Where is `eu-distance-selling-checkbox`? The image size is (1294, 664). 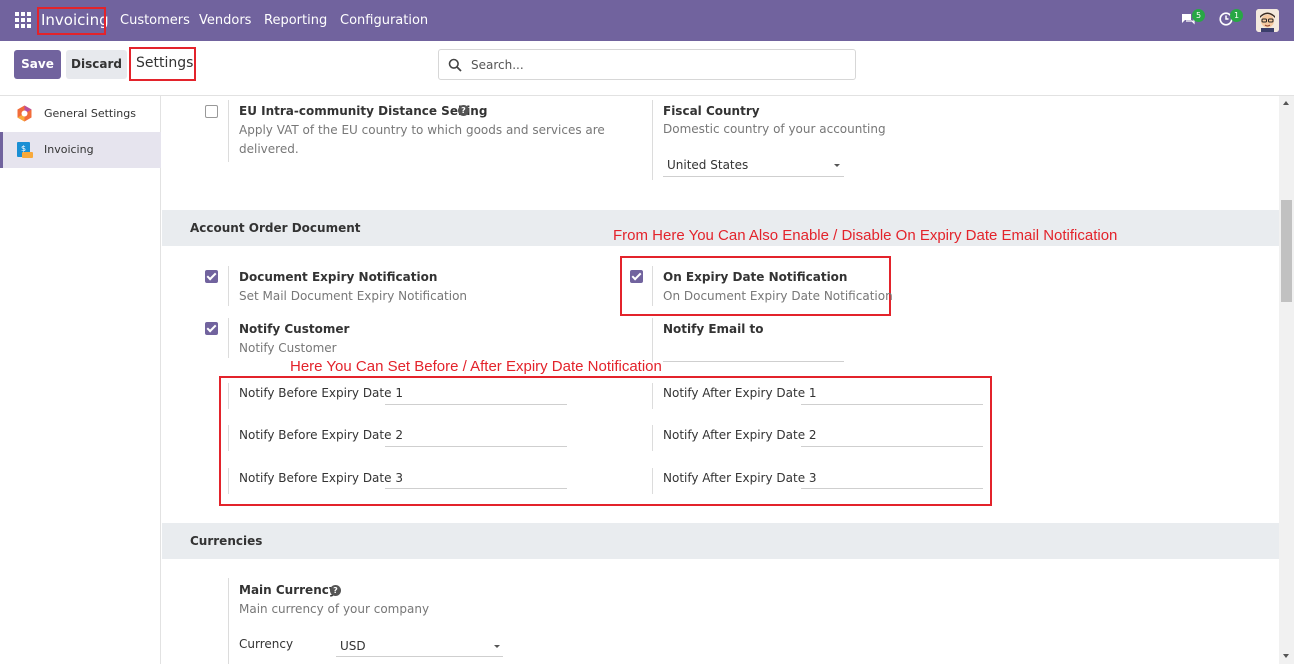 eu-distance-selling-checkbox is located at coordinates (211, 111).